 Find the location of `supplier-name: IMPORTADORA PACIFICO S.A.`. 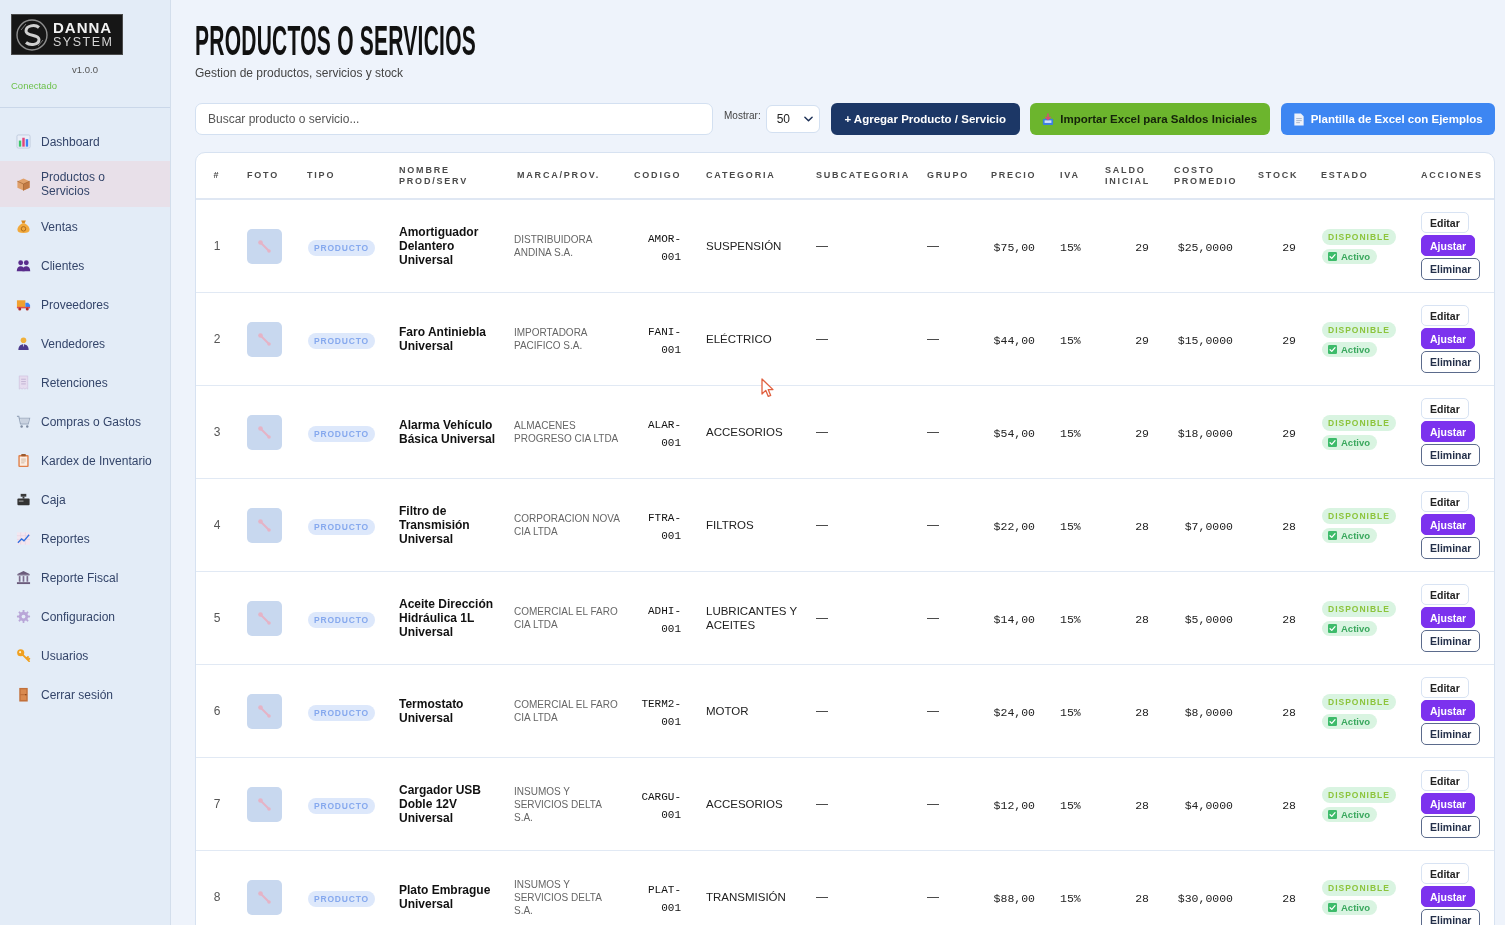

supplier-name: IMPORTADORA PACIFICO S.A. is located at coordinates (551, 339).